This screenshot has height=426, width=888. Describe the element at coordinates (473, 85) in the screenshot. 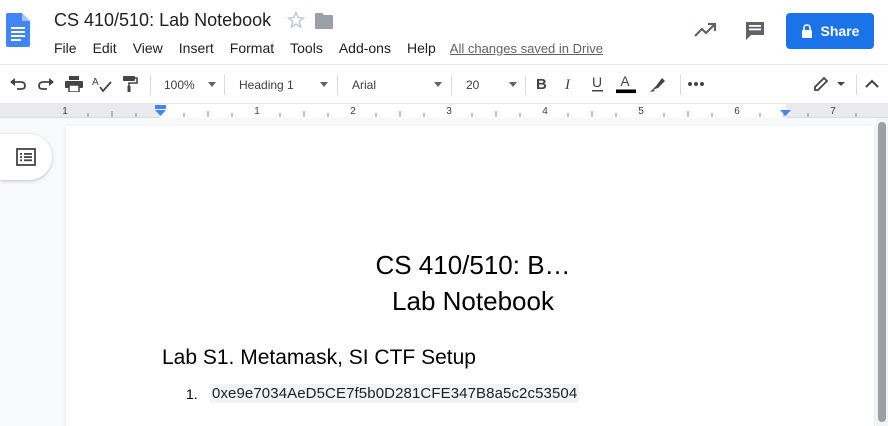

I see `font-size-value: 20` at that location.